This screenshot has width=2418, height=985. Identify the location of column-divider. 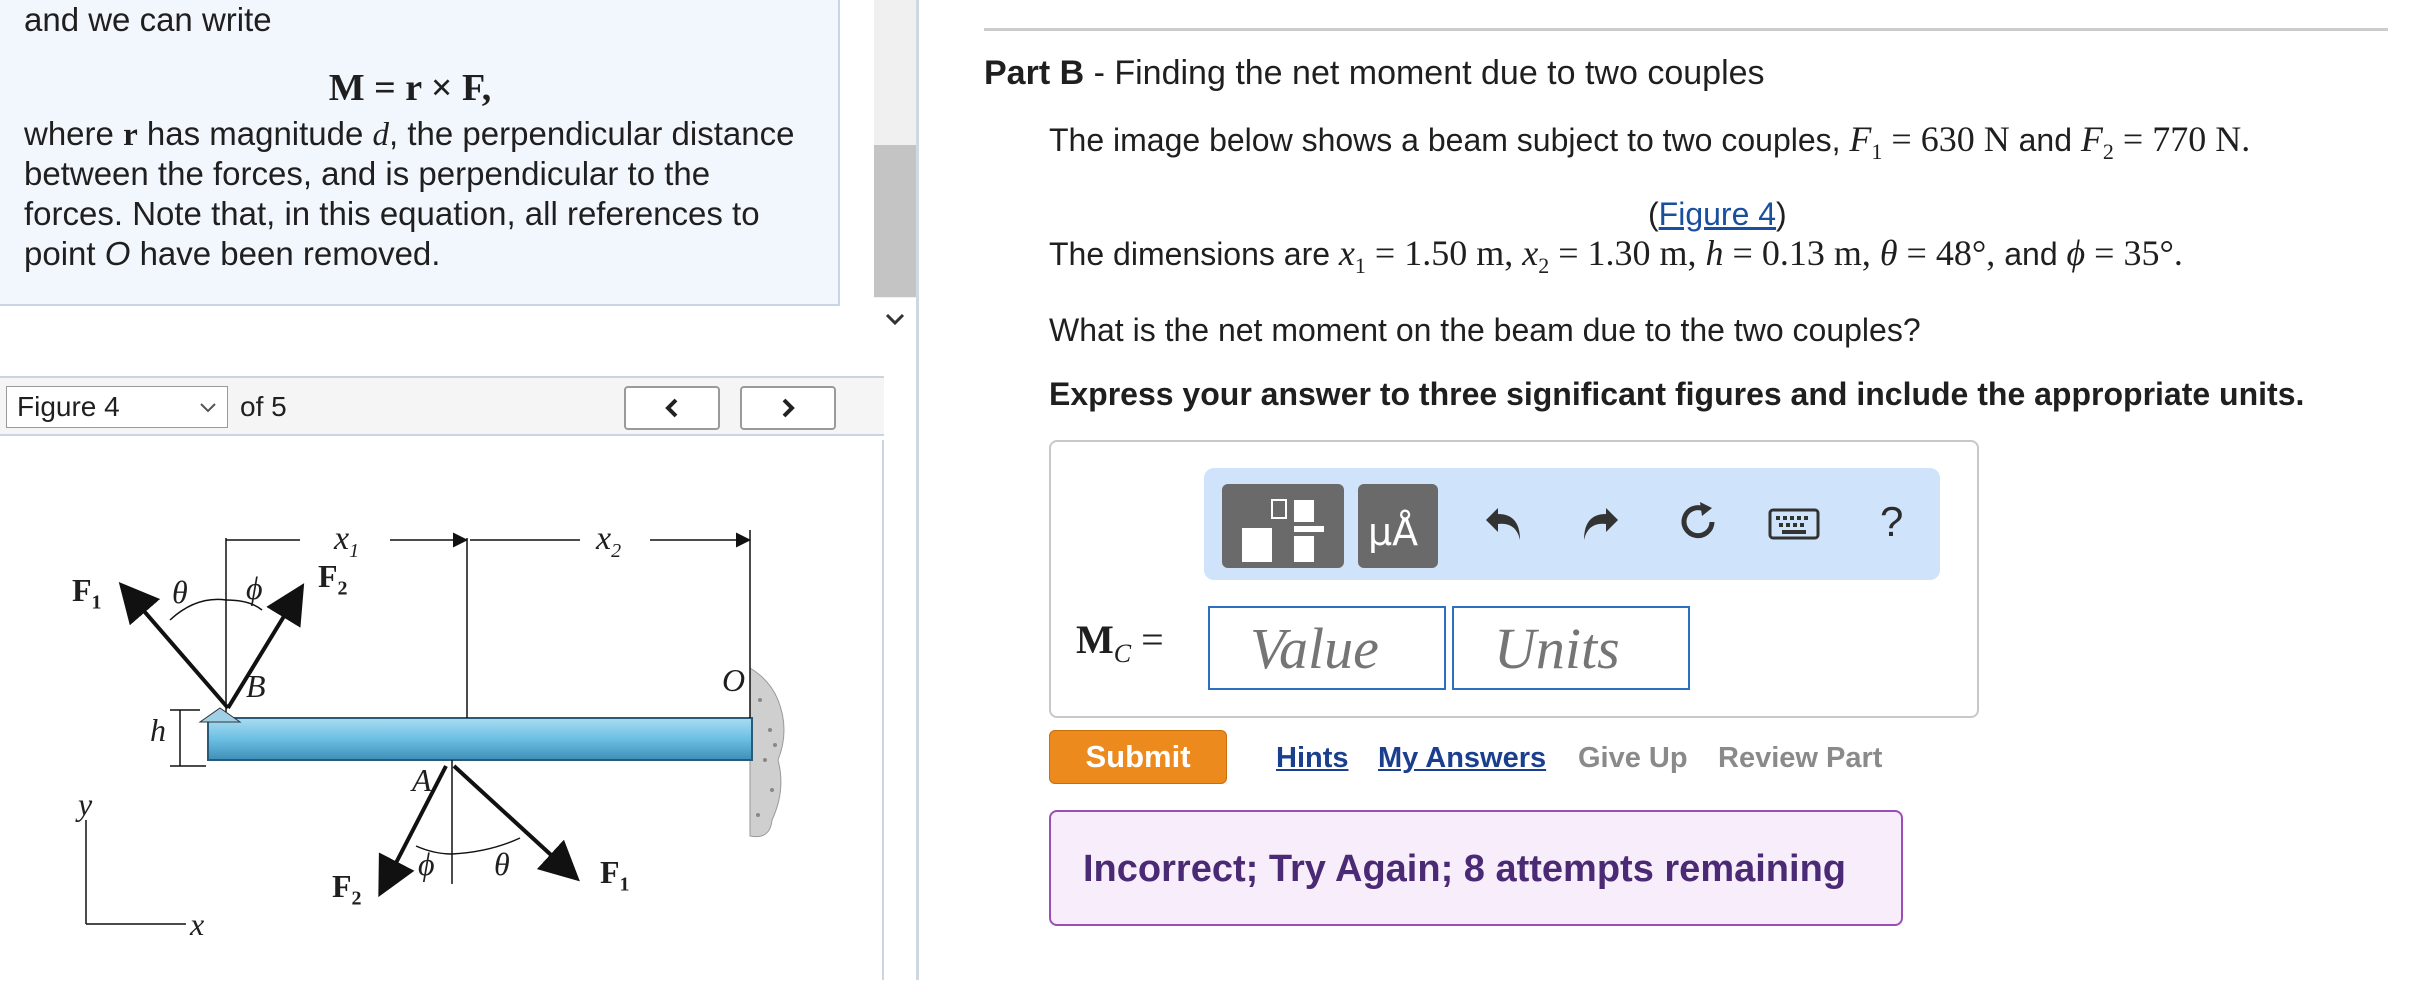
(917, 490).